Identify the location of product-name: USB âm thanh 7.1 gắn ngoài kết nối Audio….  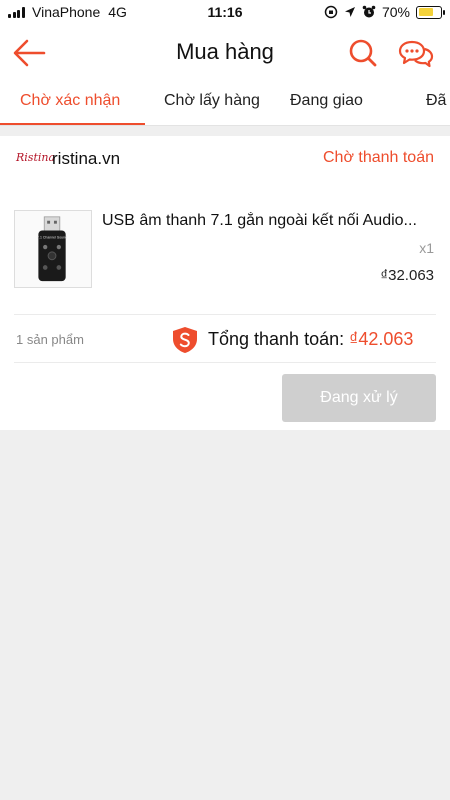
(269, 221).